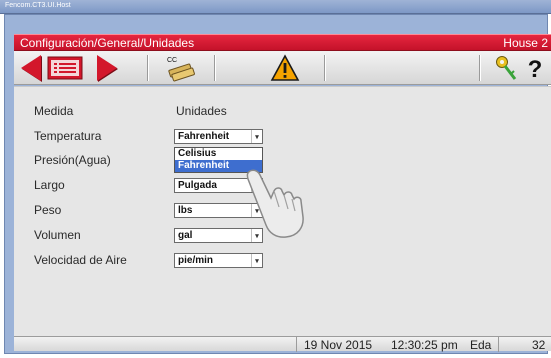 The height and width of the screenshot is (358, 551). I want to click on previous-button, so click(31, 68).